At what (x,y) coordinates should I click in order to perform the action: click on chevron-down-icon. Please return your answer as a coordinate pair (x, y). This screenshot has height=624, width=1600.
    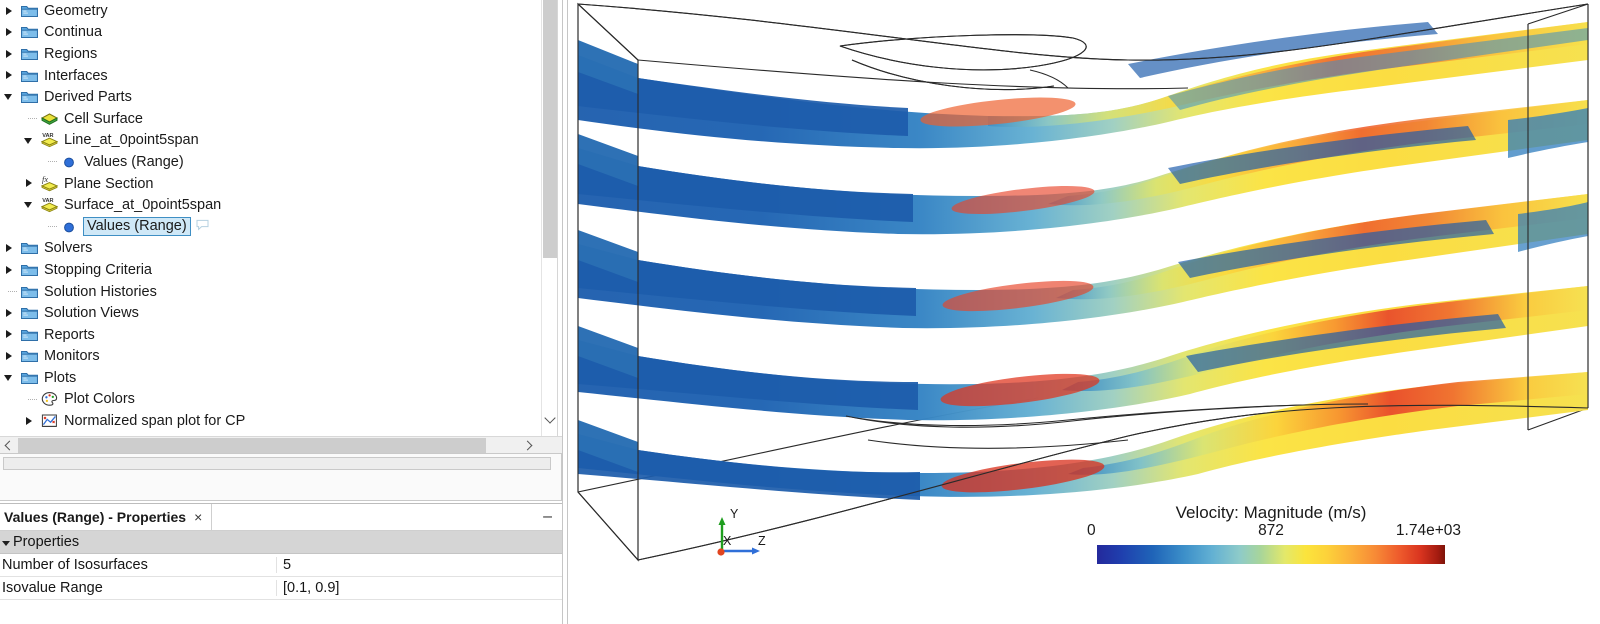
    Looking at the image, I should click on (6, 543).